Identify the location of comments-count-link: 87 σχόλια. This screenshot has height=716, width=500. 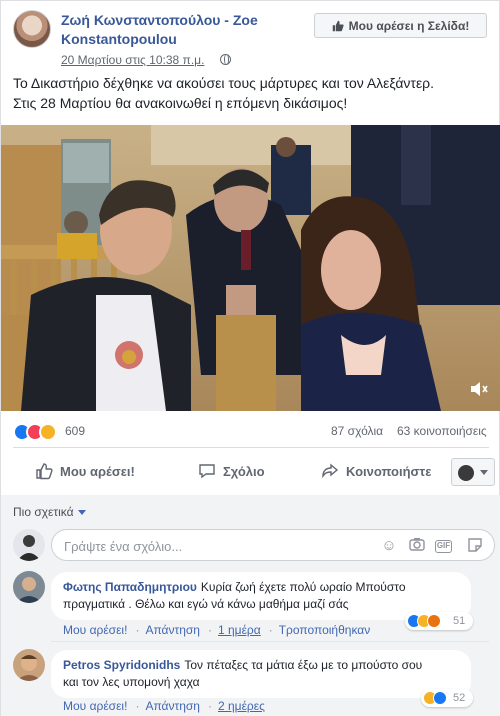
(357, 431).